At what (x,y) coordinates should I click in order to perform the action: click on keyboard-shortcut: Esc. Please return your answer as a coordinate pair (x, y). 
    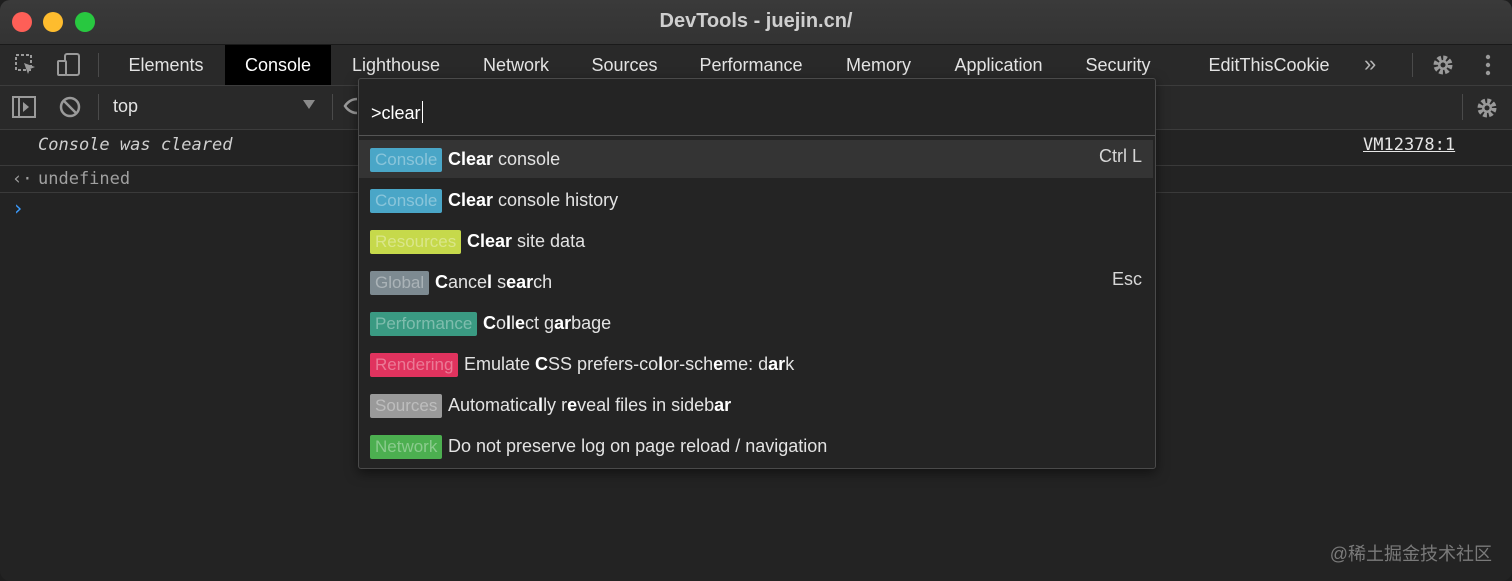
    Looking at the image, I should click on (1126, 279).